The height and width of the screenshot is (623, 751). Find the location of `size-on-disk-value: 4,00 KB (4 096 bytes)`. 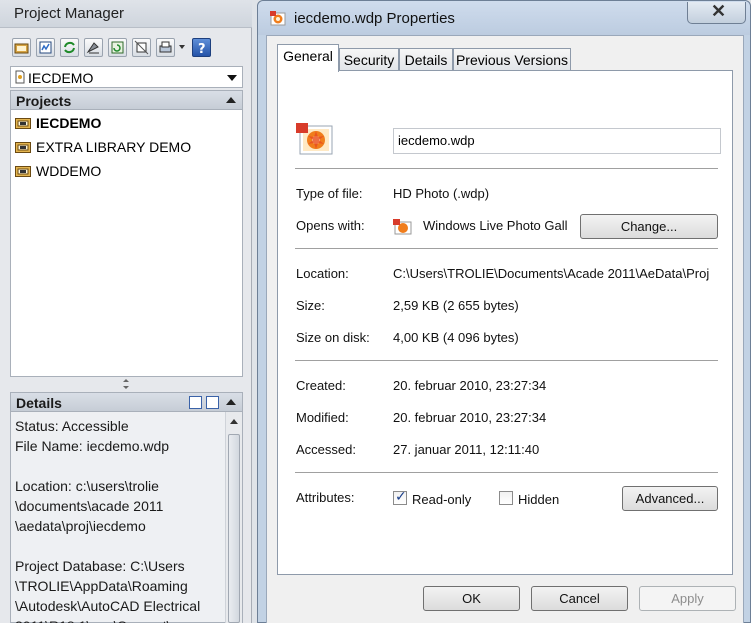

size-on-disk-value: 4,00 KB (4 096 bytes) is located at coordinates (456, 337).